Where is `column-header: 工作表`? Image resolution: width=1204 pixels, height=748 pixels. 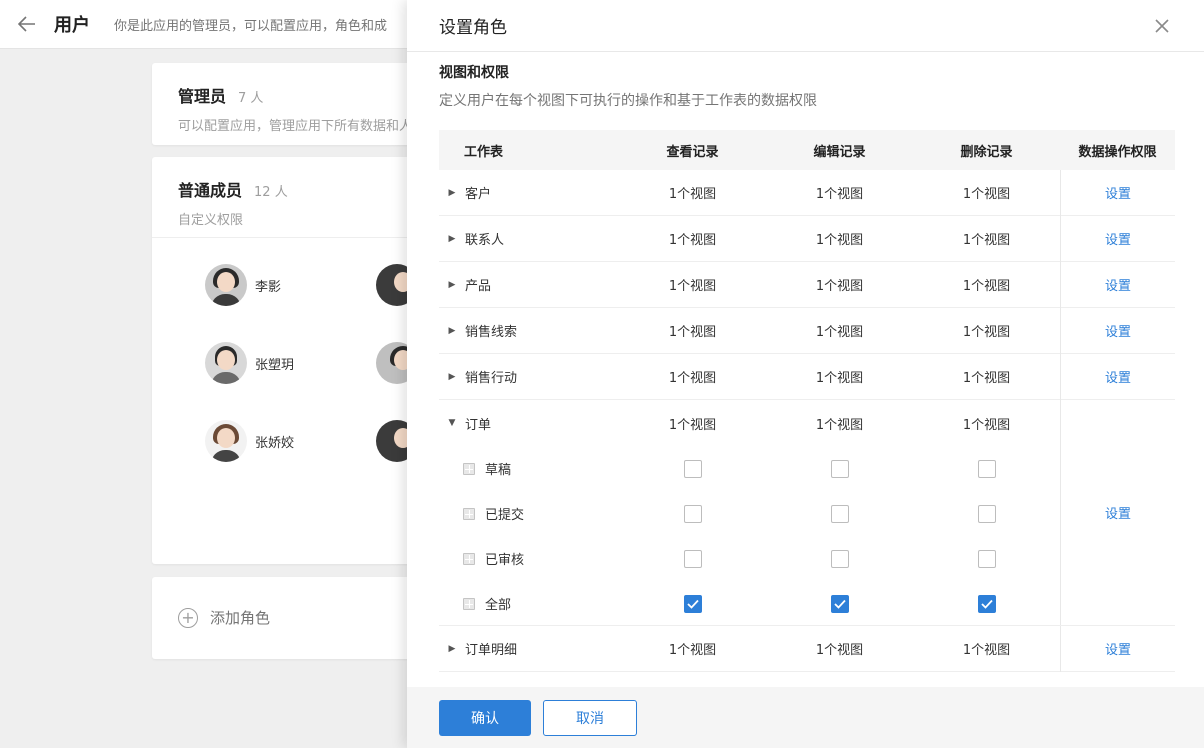 column-header: 工作表 is located at coordinates (484, 152).